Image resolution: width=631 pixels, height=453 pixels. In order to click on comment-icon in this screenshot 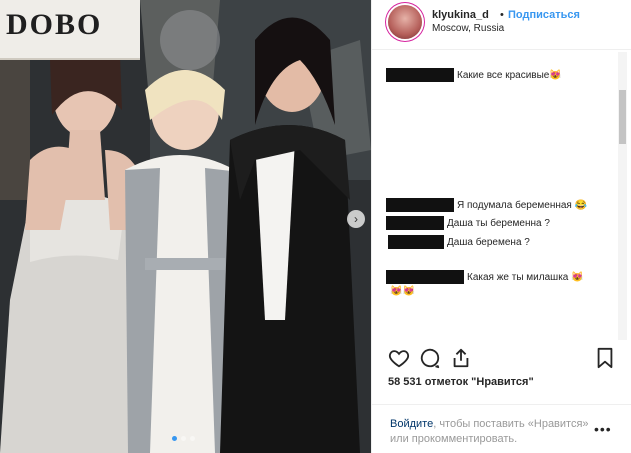, I will do `click(430, 358)`.